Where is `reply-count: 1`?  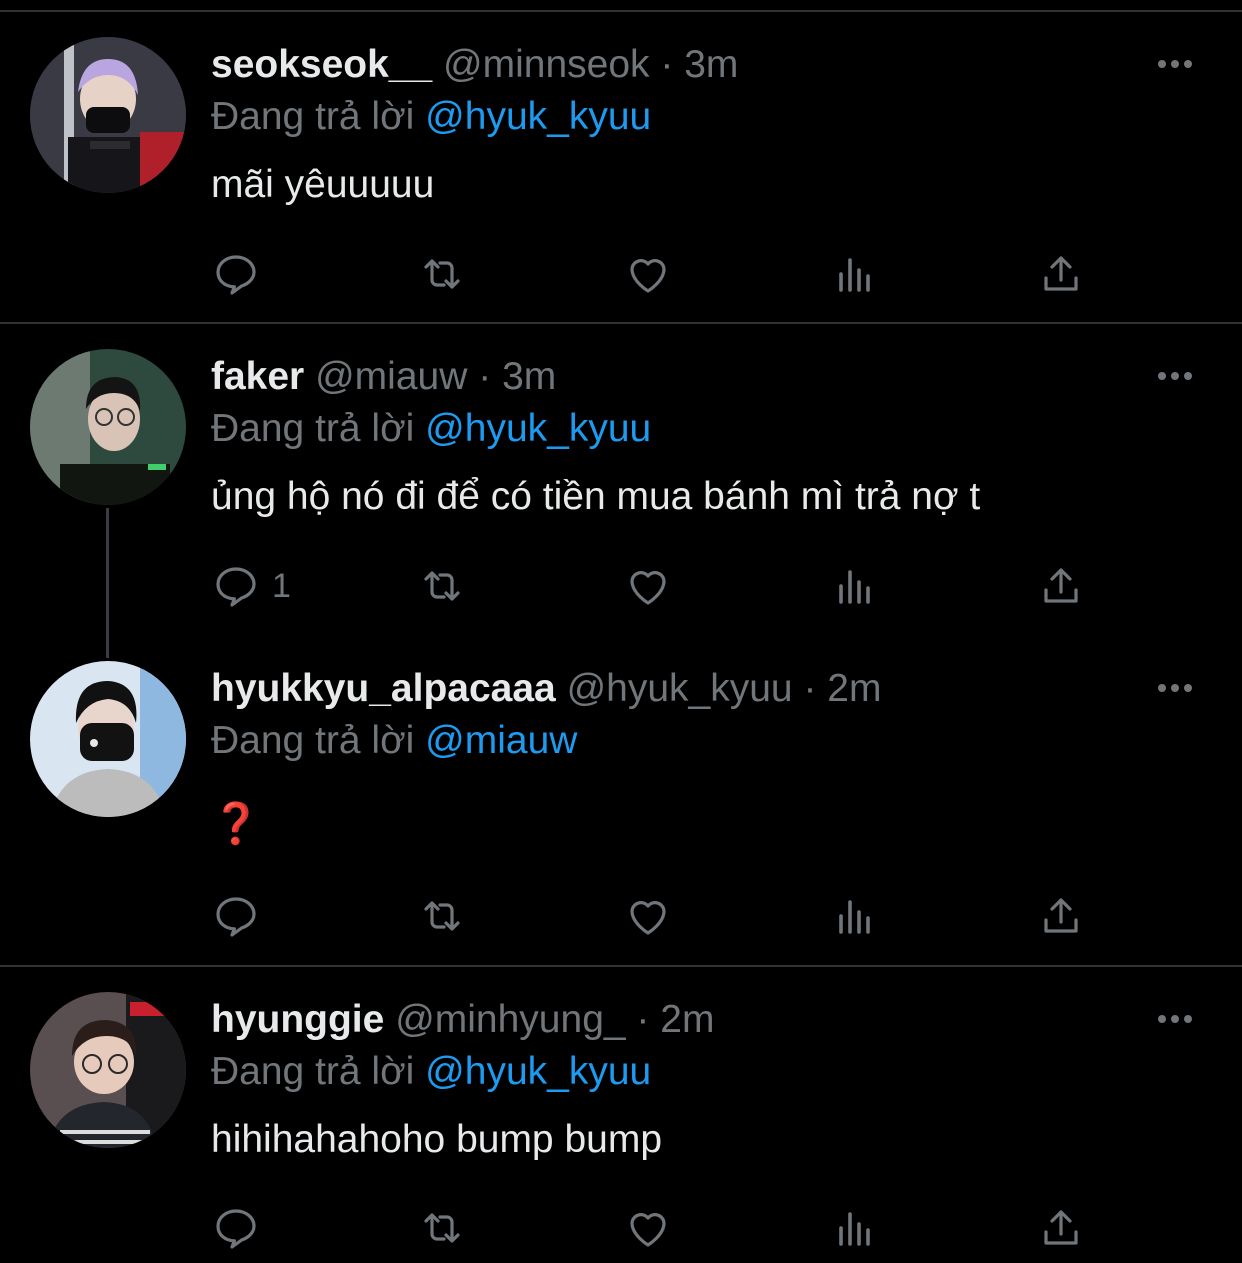 reply-count: 1 is located at coordinates (281, 585).